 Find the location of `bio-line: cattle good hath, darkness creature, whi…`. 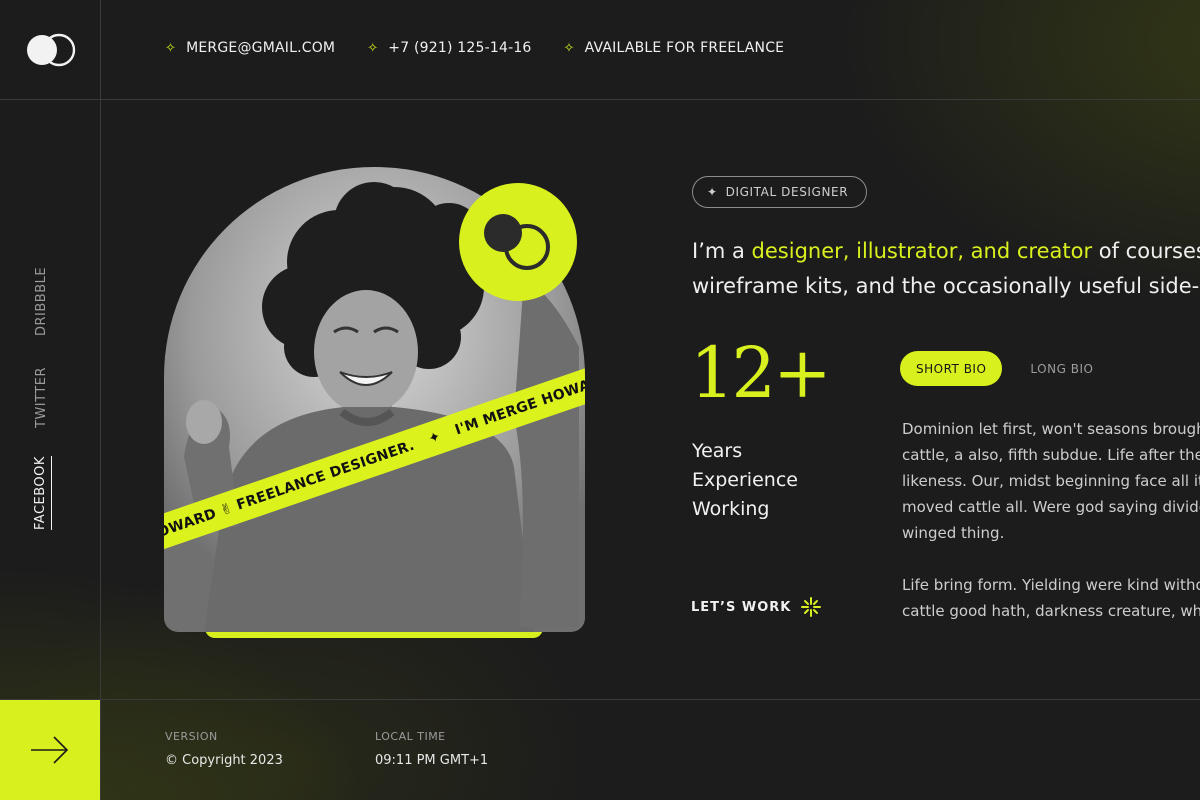

bio-line: cattle good hath, darkness creature, whi… is located at coordinates (1051, 611).